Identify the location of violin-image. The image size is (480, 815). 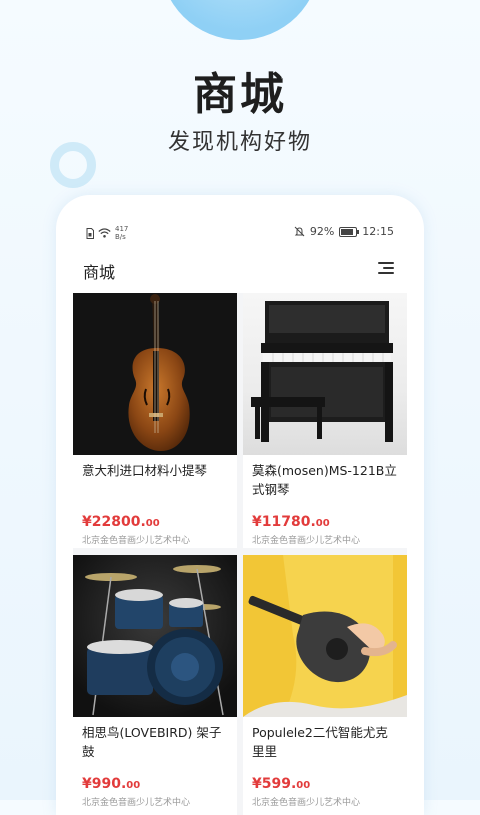
(155, 374).